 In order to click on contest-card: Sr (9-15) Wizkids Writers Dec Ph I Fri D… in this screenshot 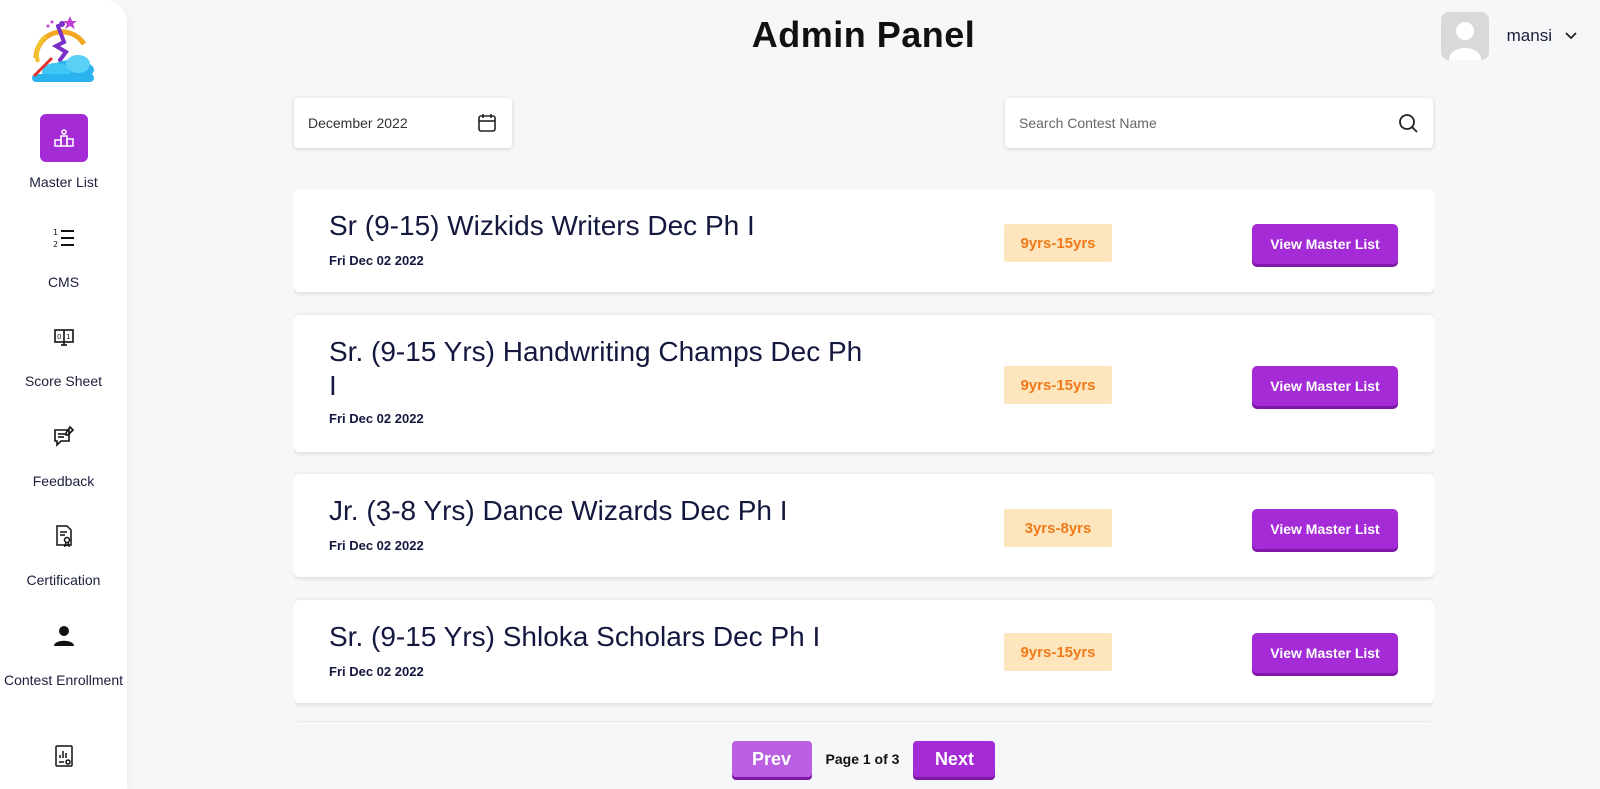, I will do `click(864, 240)`.